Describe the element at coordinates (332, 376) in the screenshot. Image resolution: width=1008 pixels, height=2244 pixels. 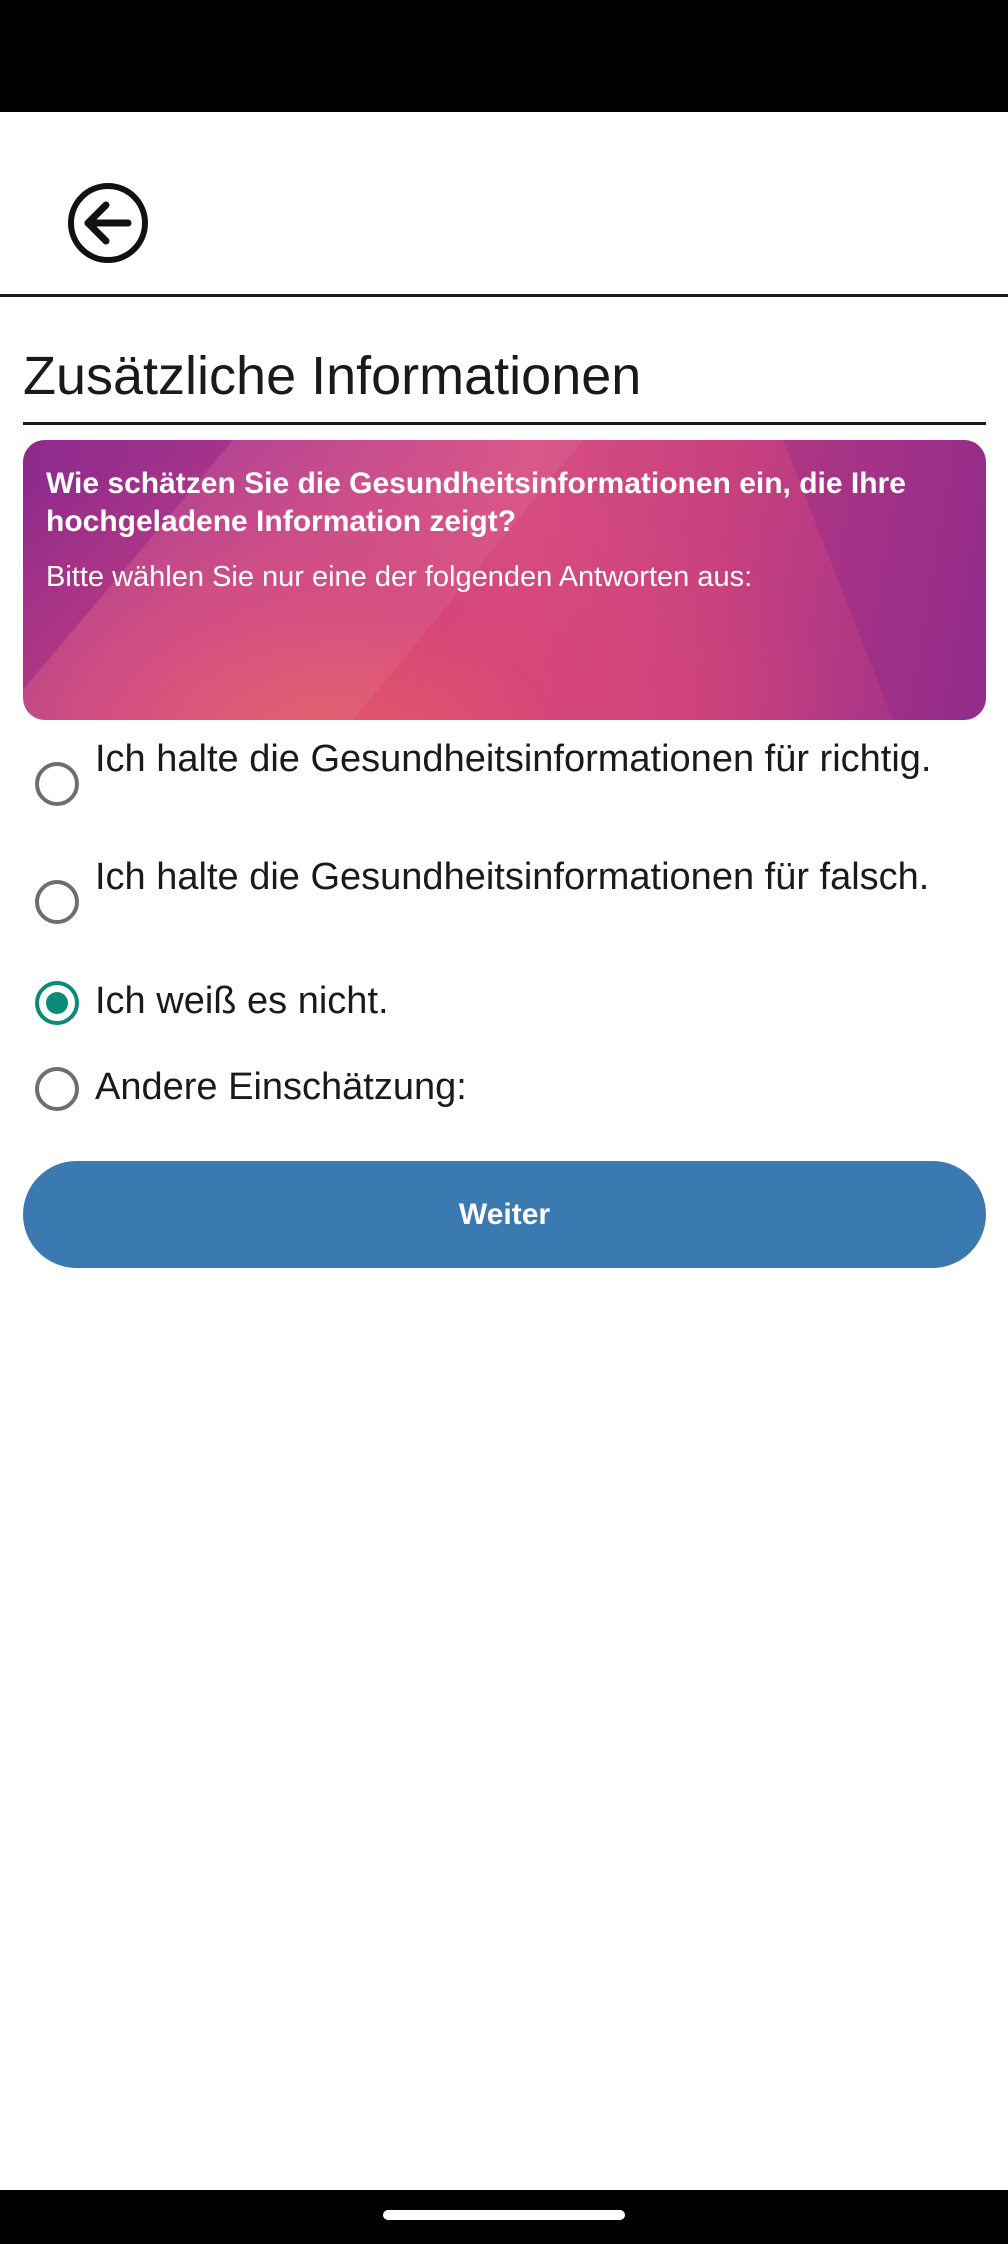
I see `page-title: Zusätzliche Informationen` at that location.